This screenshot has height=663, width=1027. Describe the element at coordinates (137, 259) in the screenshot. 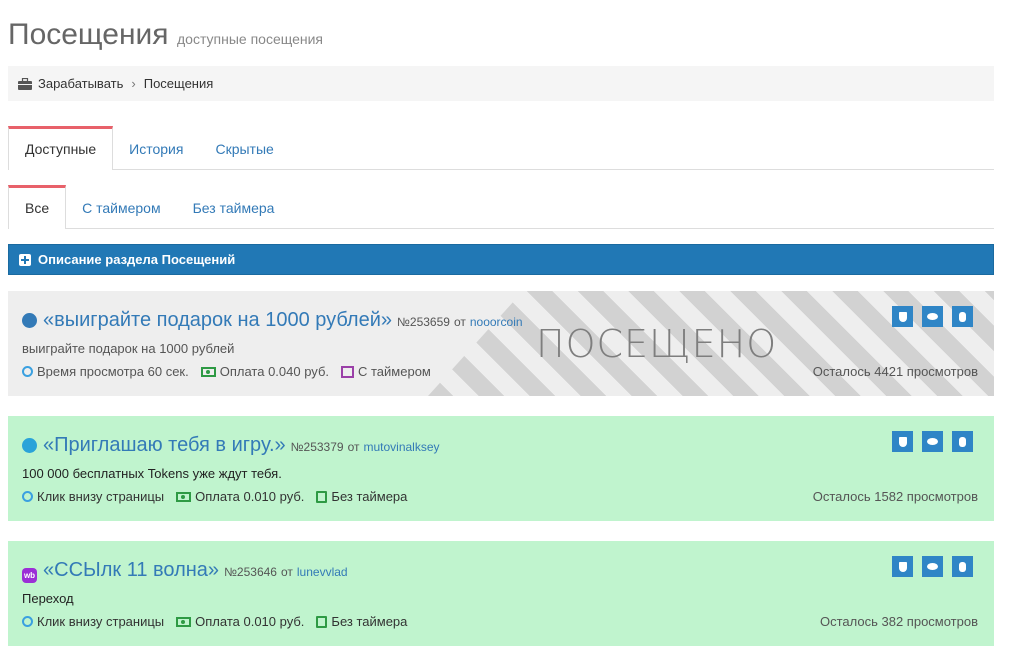

I see `section-description-label: Описание раздела Посещений` at that location.